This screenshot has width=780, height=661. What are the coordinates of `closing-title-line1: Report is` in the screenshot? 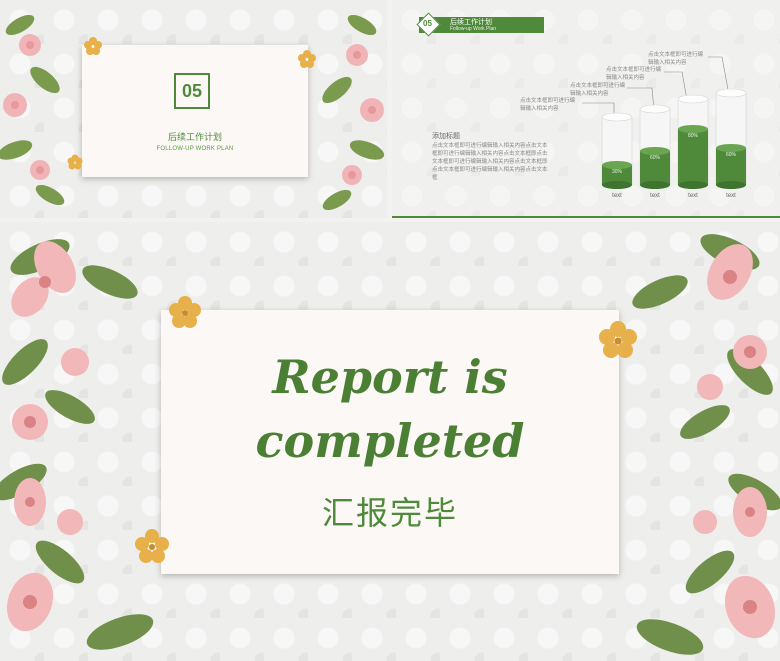 It's located at (390, 377).